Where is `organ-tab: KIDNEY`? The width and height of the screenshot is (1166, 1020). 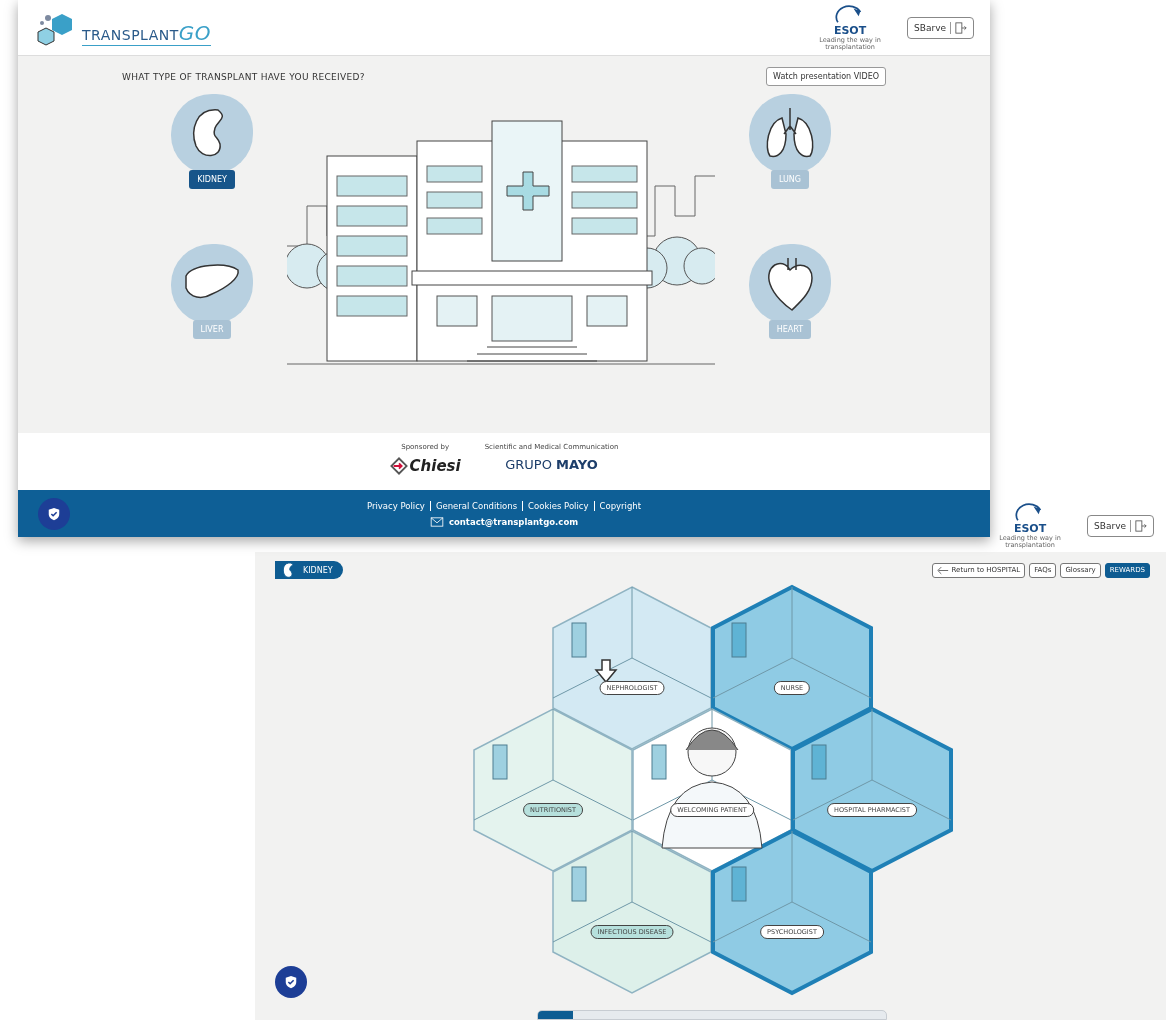 organ-tab: KIDNEY is located at coordinates (212, 179).